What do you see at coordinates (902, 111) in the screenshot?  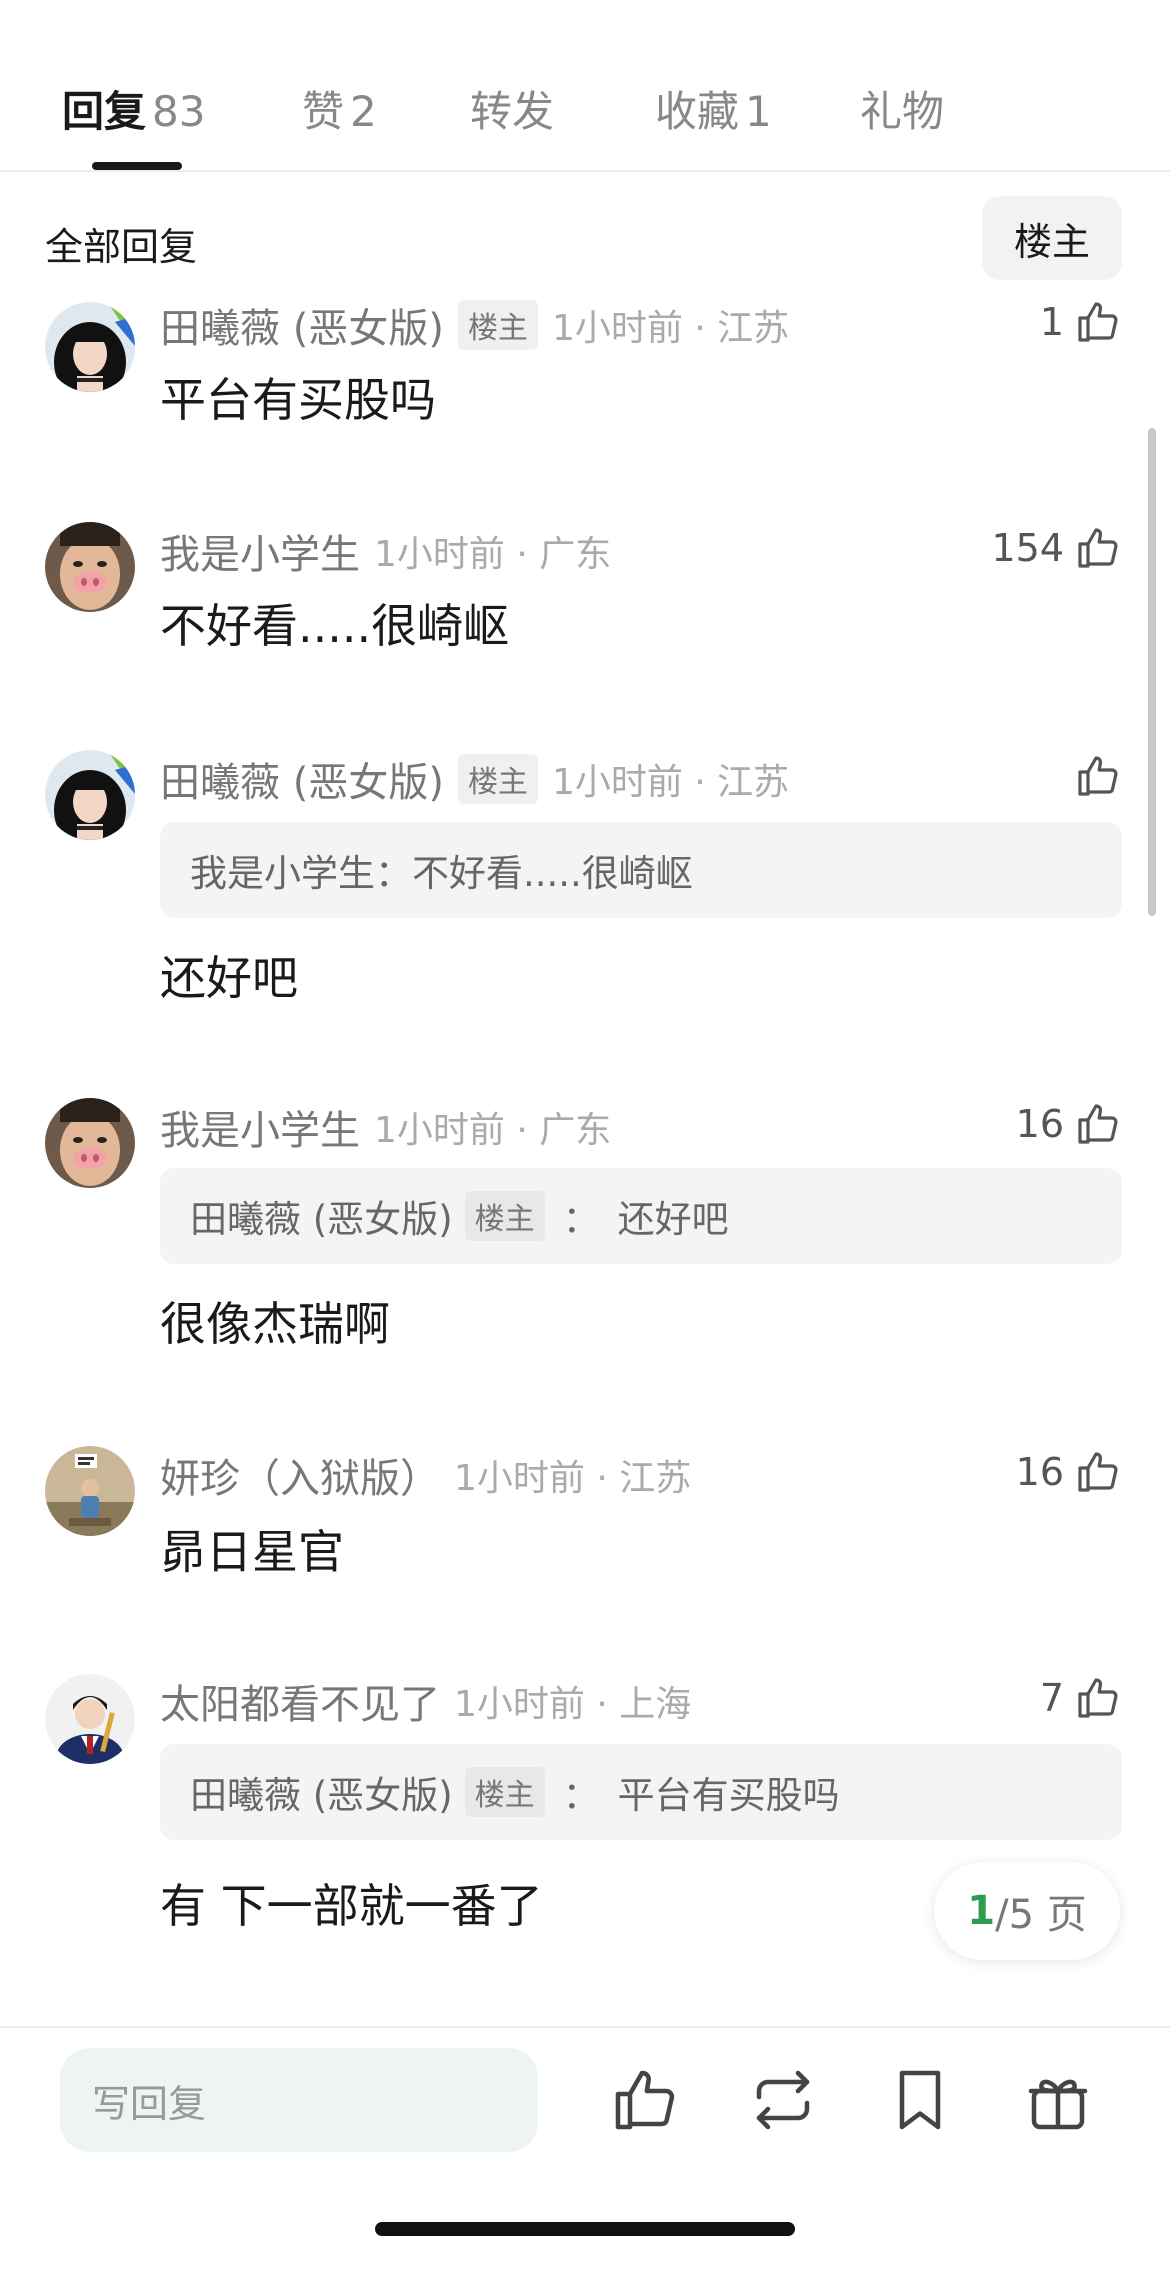 I see `tab-label: 礼物` at bounding box center [902, 111].